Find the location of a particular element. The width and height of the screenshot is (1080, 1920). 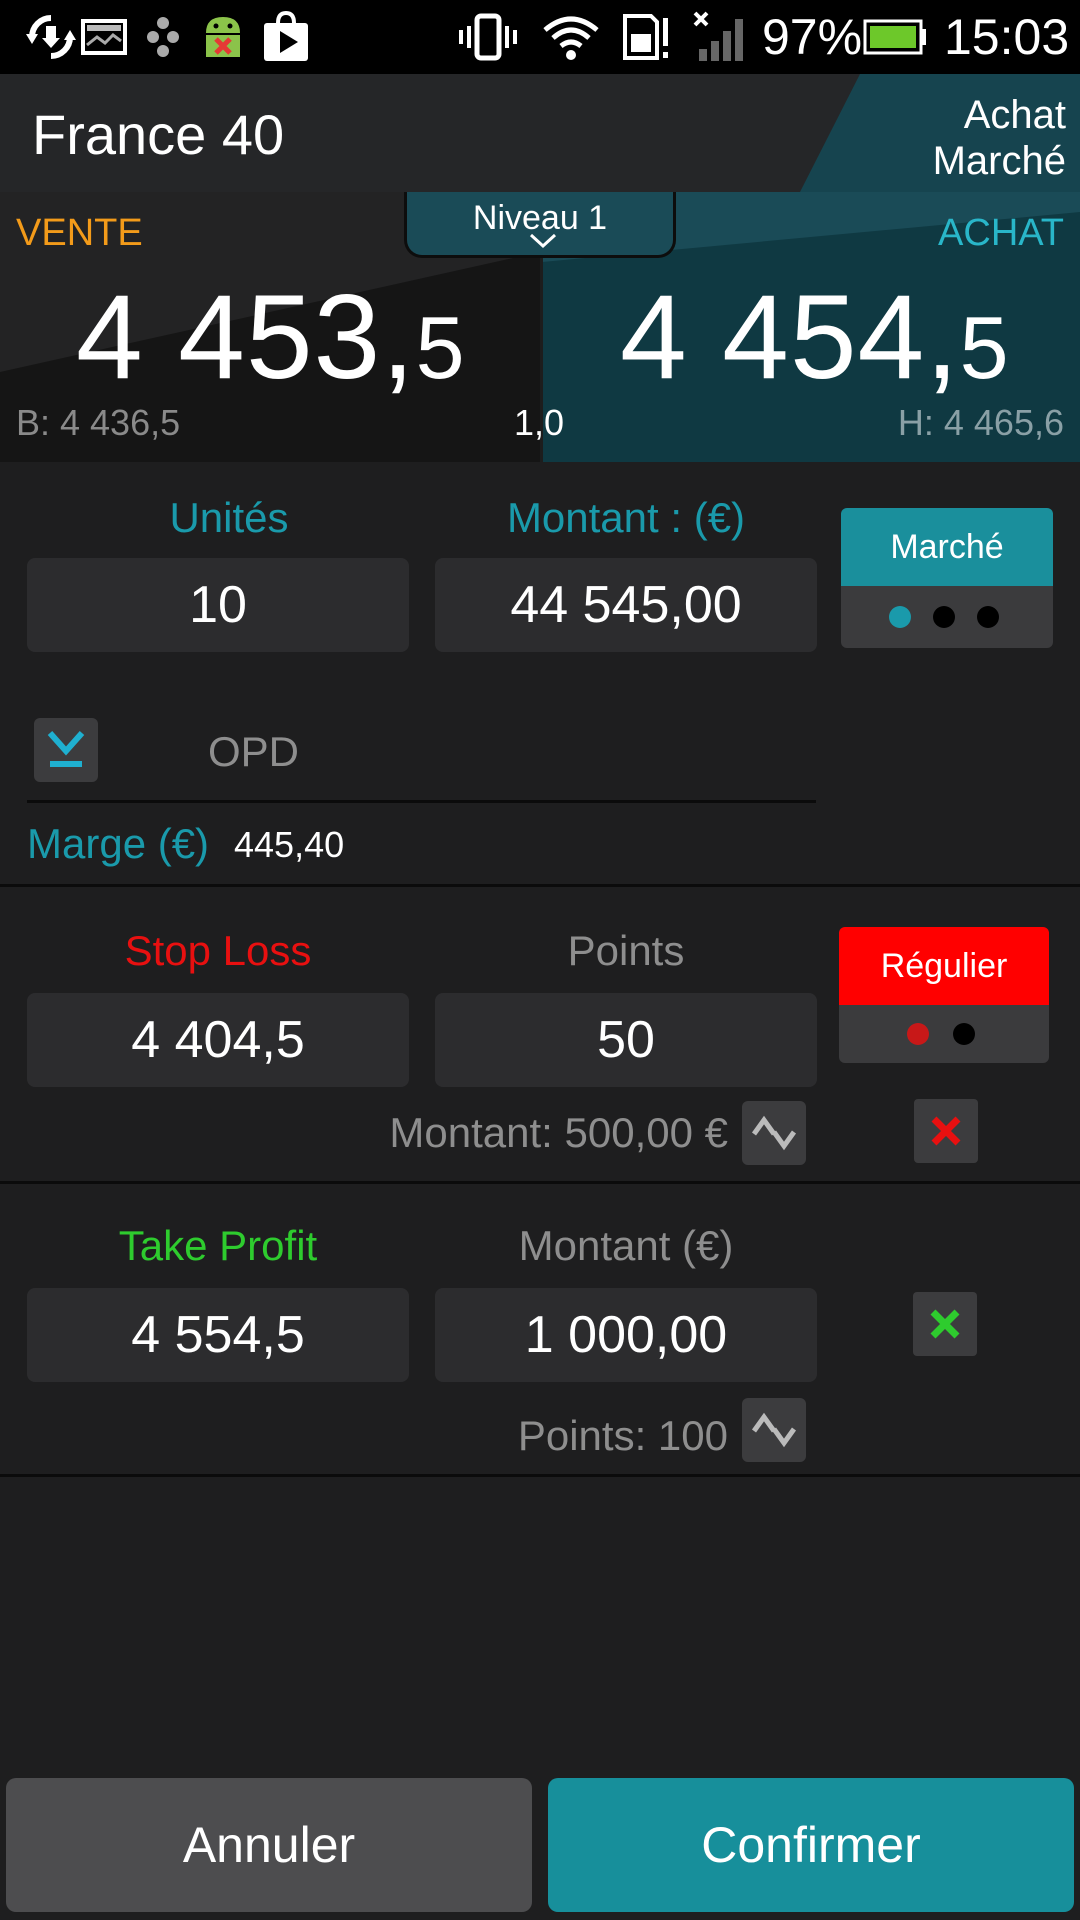

daily-high: H: 4 465,6 is located at coordinates (980, 422).